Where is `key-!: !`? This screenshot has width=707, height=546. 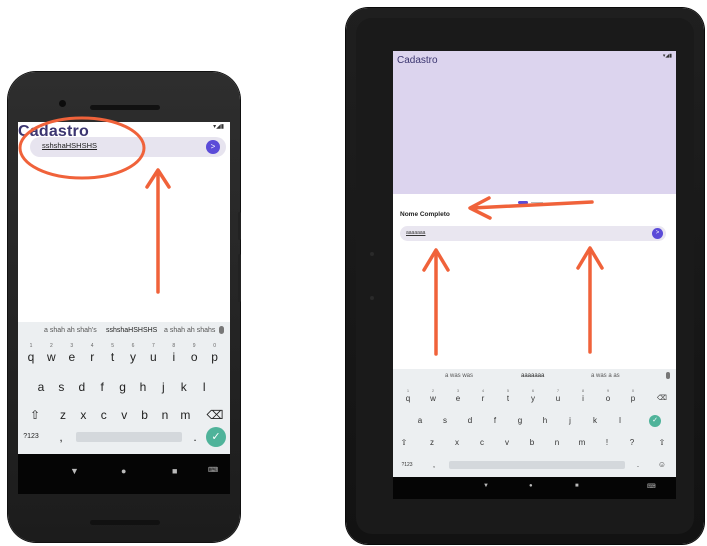
key-!: ! is located at coordinates (607, 443).